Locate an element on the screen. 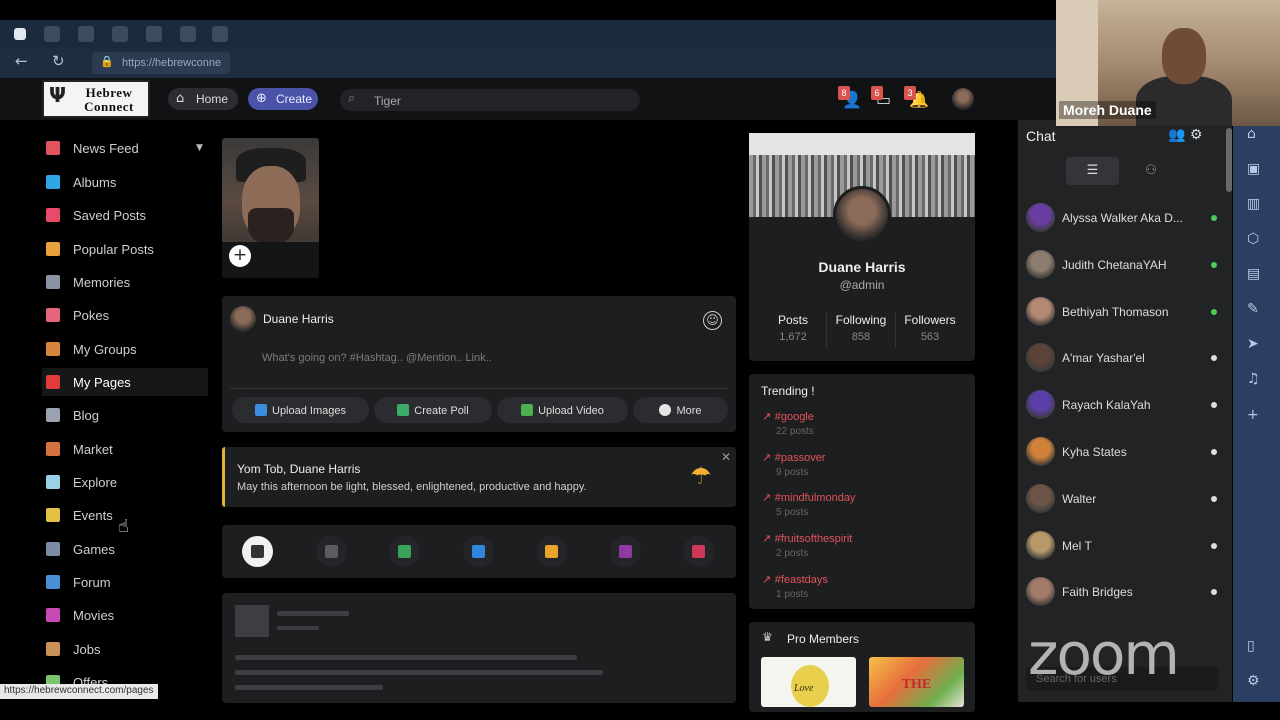 The height and width of the screenshot is (720, 1280). more-button: More is located at coordinates (680, 410).